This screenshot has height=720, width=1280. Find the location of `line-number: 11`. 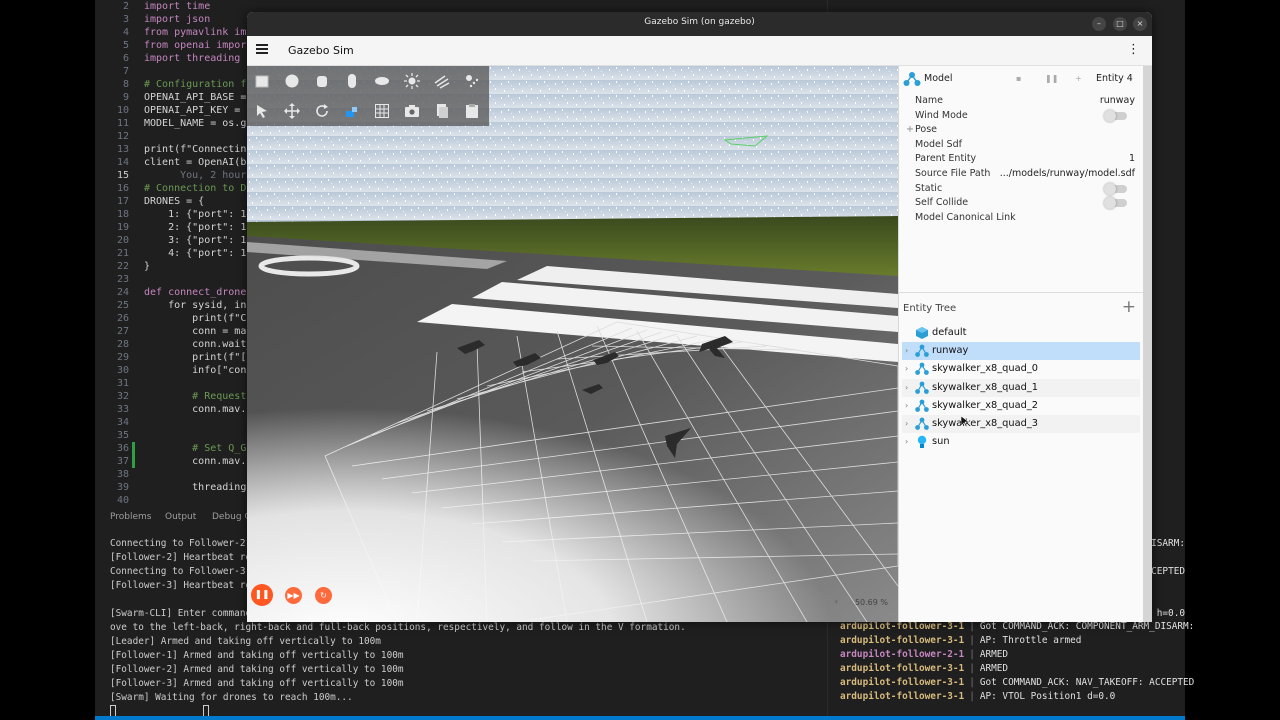

line-number: 11 is located at coordinates (122, 123).